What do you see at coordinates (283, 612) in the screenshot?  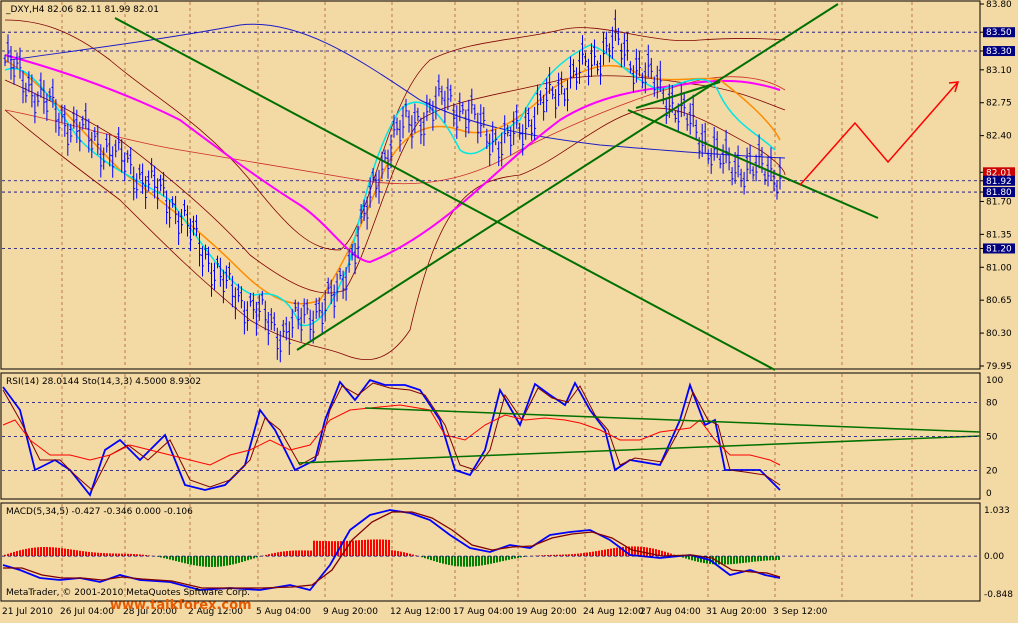 I see `time-axis-label: 5 Aug 04:00` at bounding box center [283, 612].